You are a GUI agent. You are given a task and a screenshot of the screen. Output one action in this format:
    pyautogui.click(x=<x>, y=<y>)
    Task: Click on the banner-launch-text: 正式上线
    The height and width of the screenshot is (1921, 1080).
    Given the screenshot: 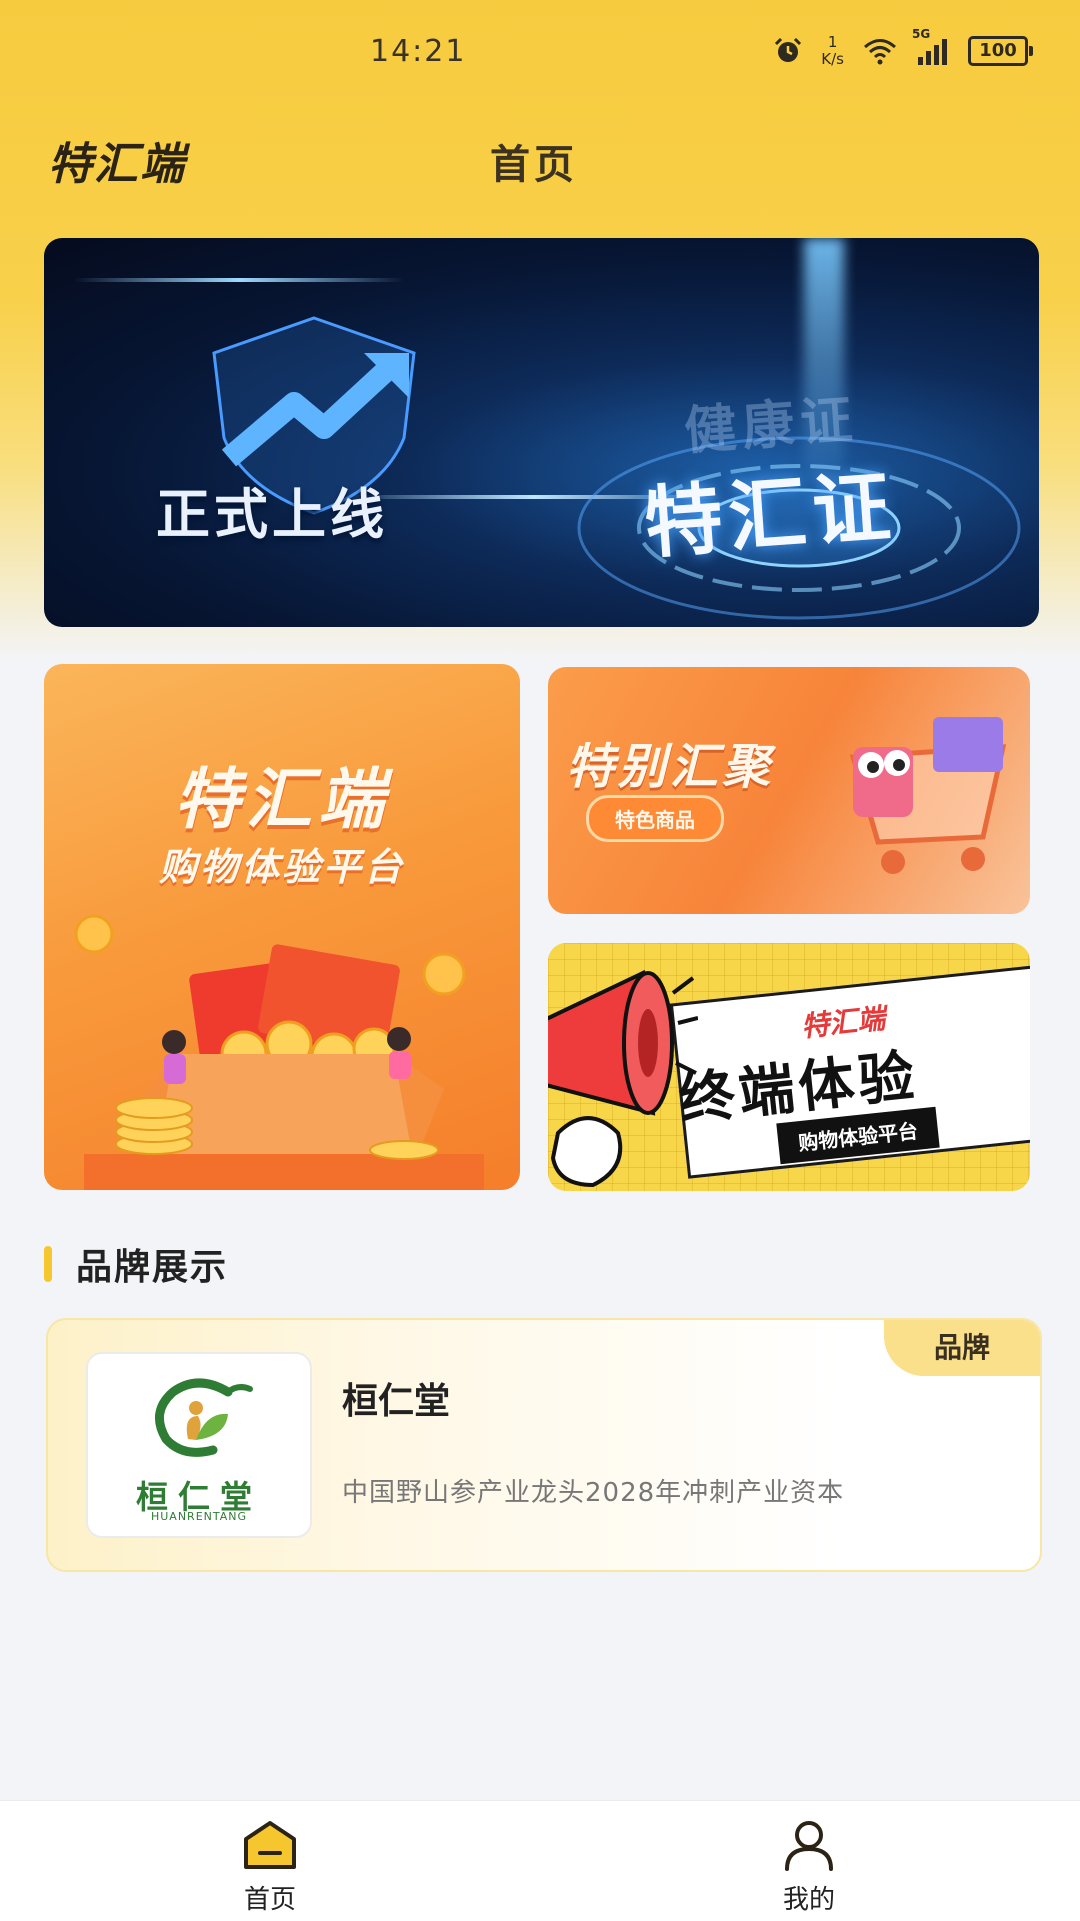 What is the action you would take?
    pyautogui.click(x=272, y=514)
    